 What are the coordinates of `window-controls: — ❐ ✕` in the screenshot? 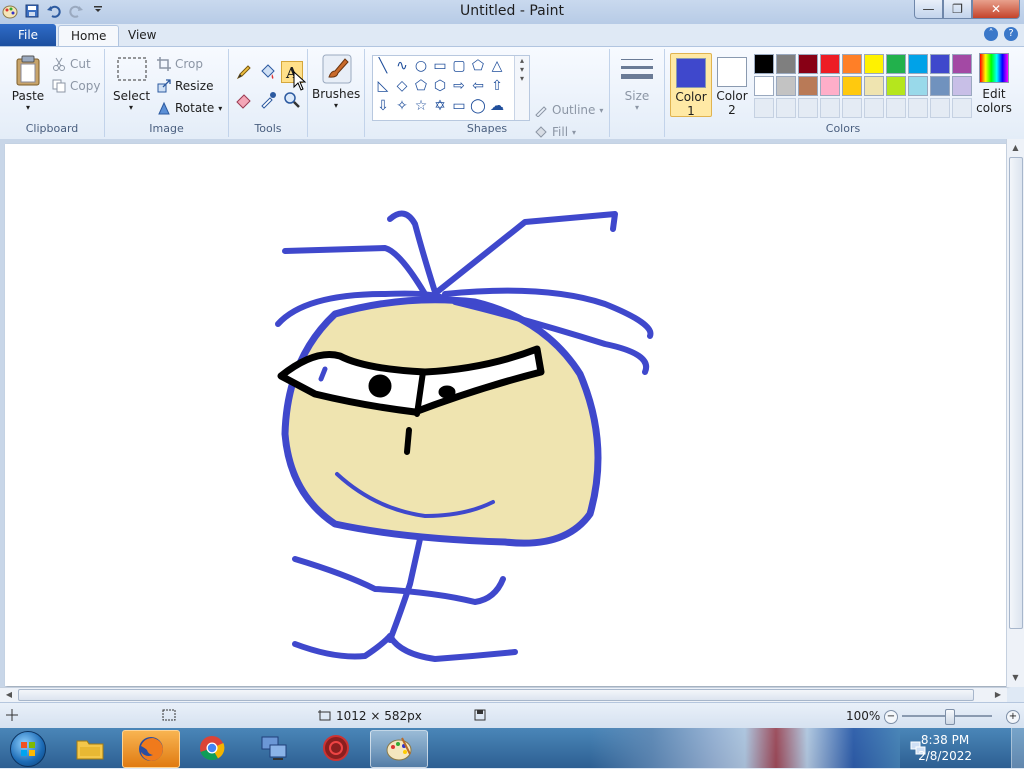 It's located at (967, 9).